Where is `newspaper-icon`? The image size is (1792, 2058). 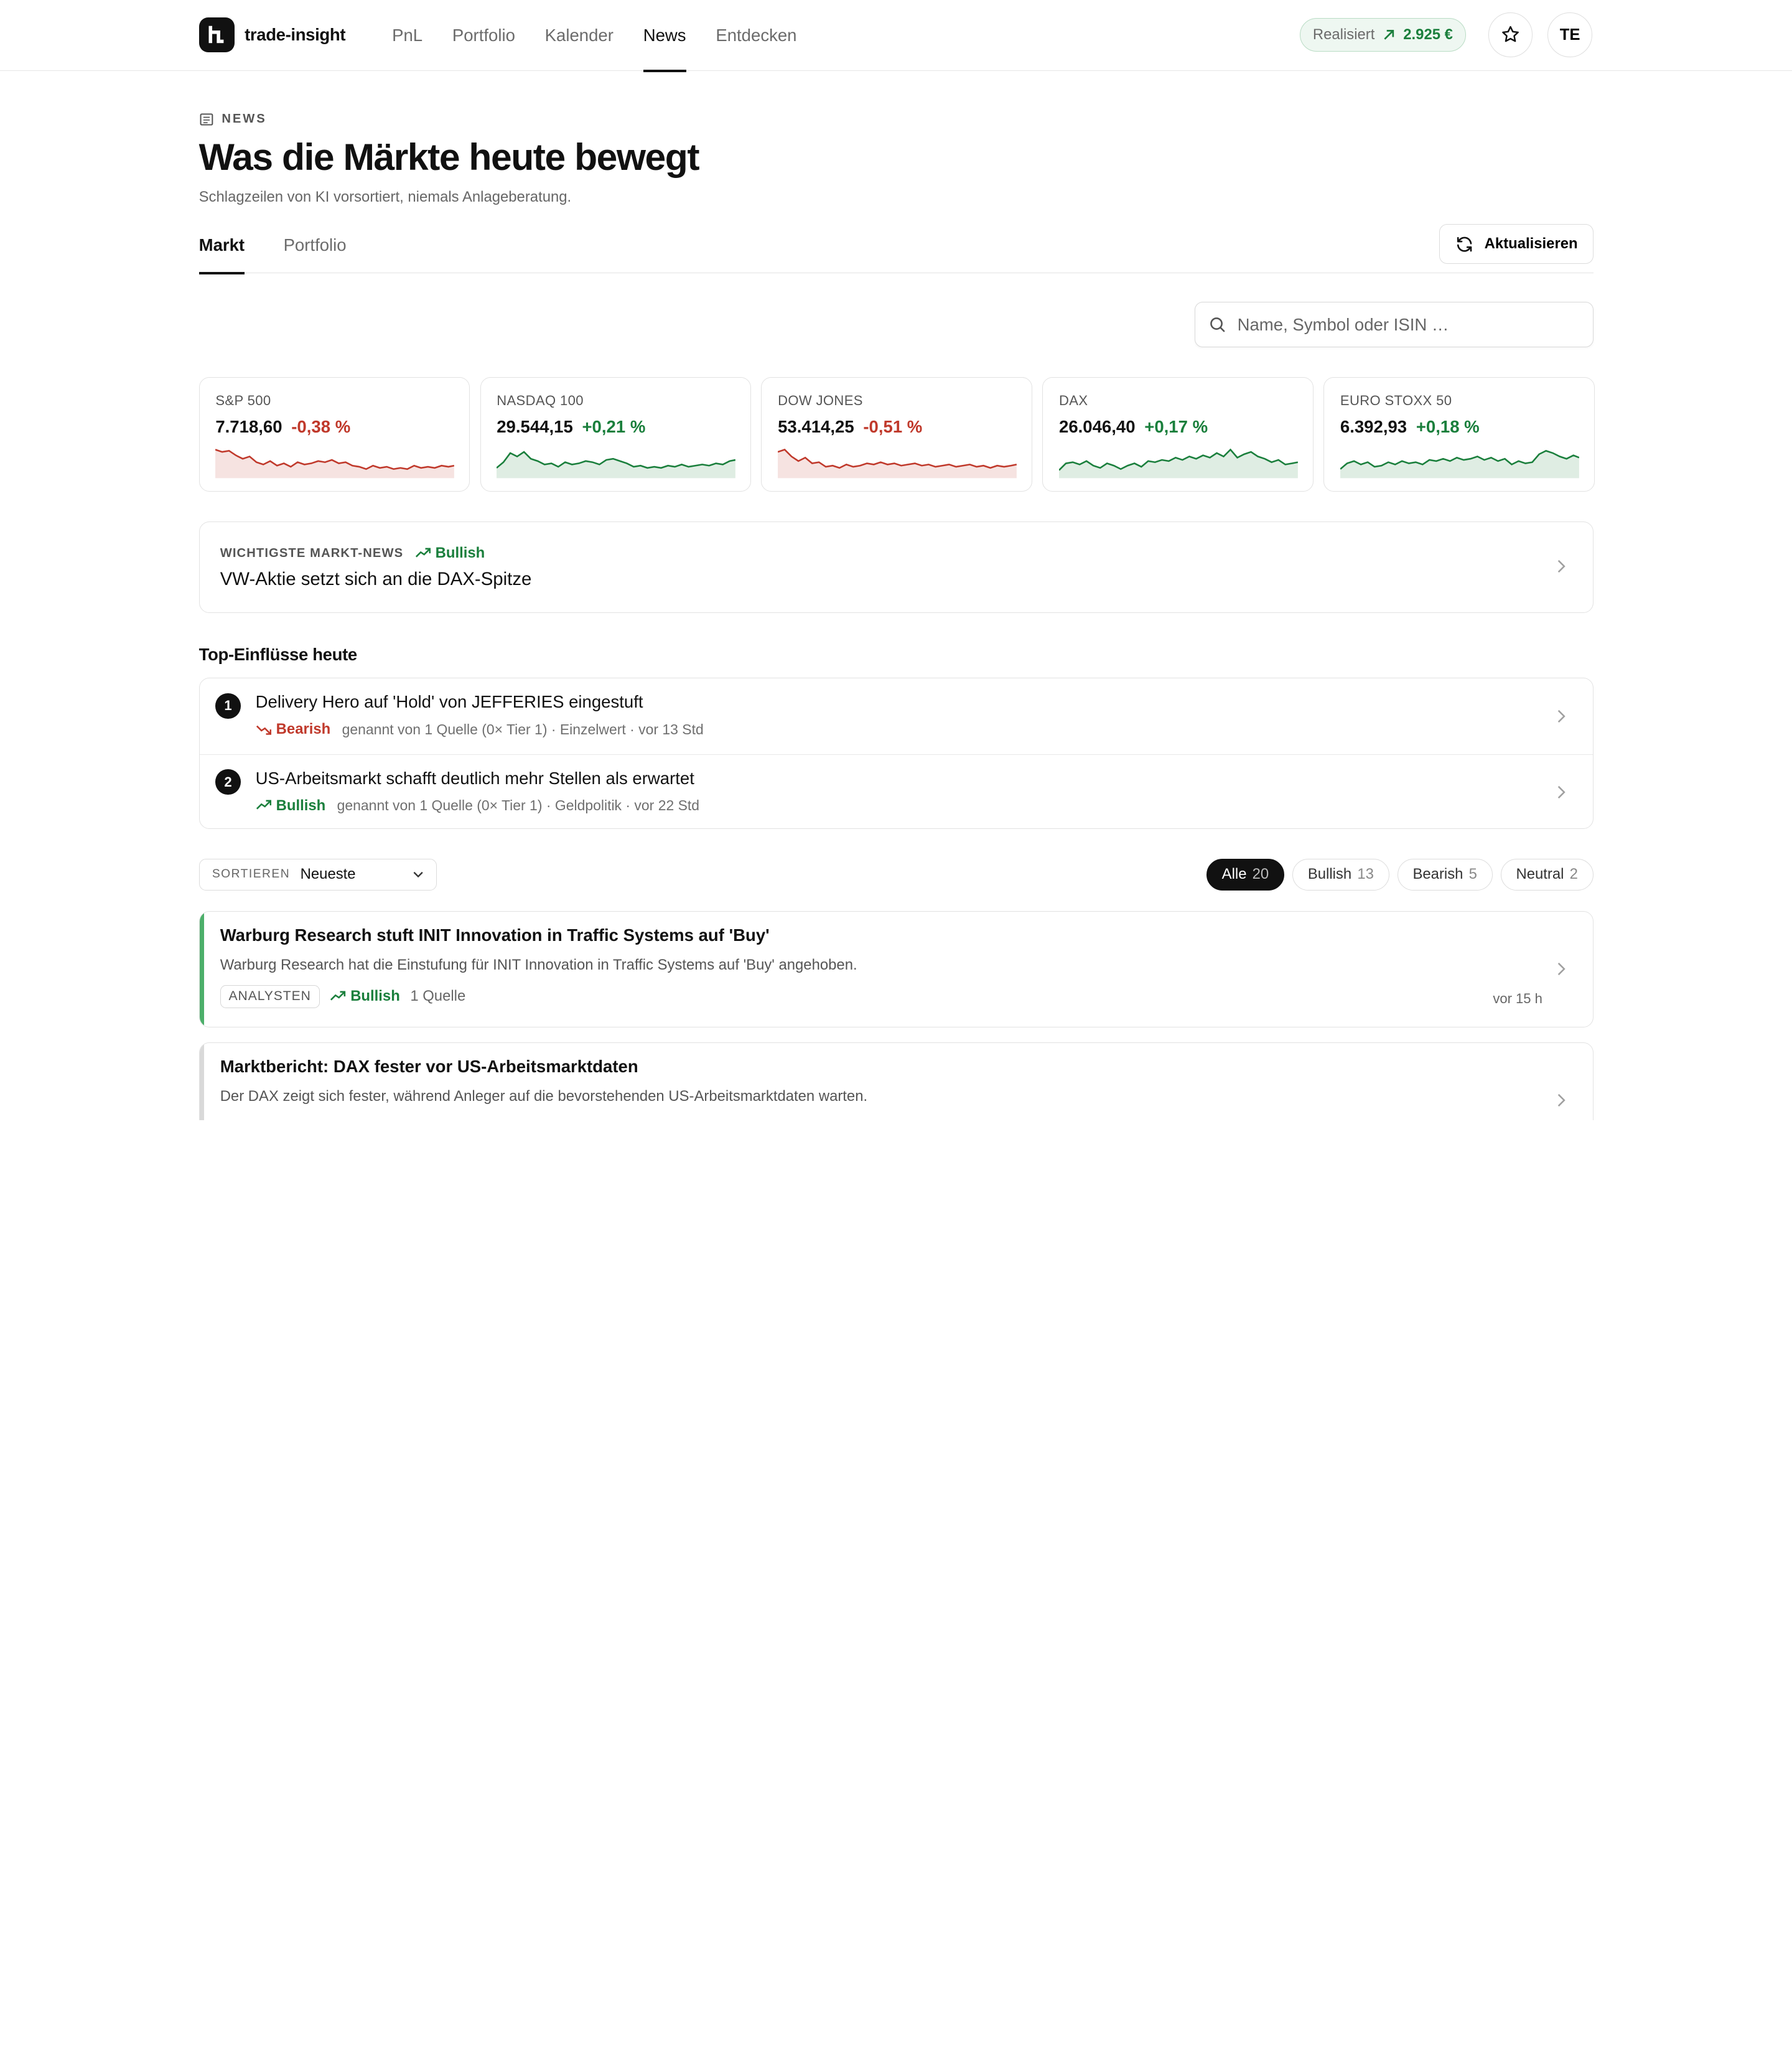 newspaper-icon is located at coordinates (206, 120).